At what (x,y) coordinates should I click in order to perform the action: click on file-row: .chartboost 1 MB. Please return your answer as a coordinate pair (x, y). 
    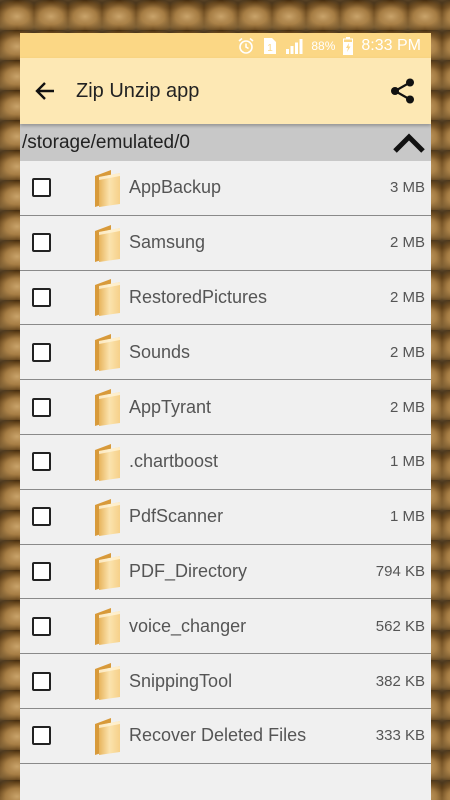
    Looking at the image, I should click on (225, 462).